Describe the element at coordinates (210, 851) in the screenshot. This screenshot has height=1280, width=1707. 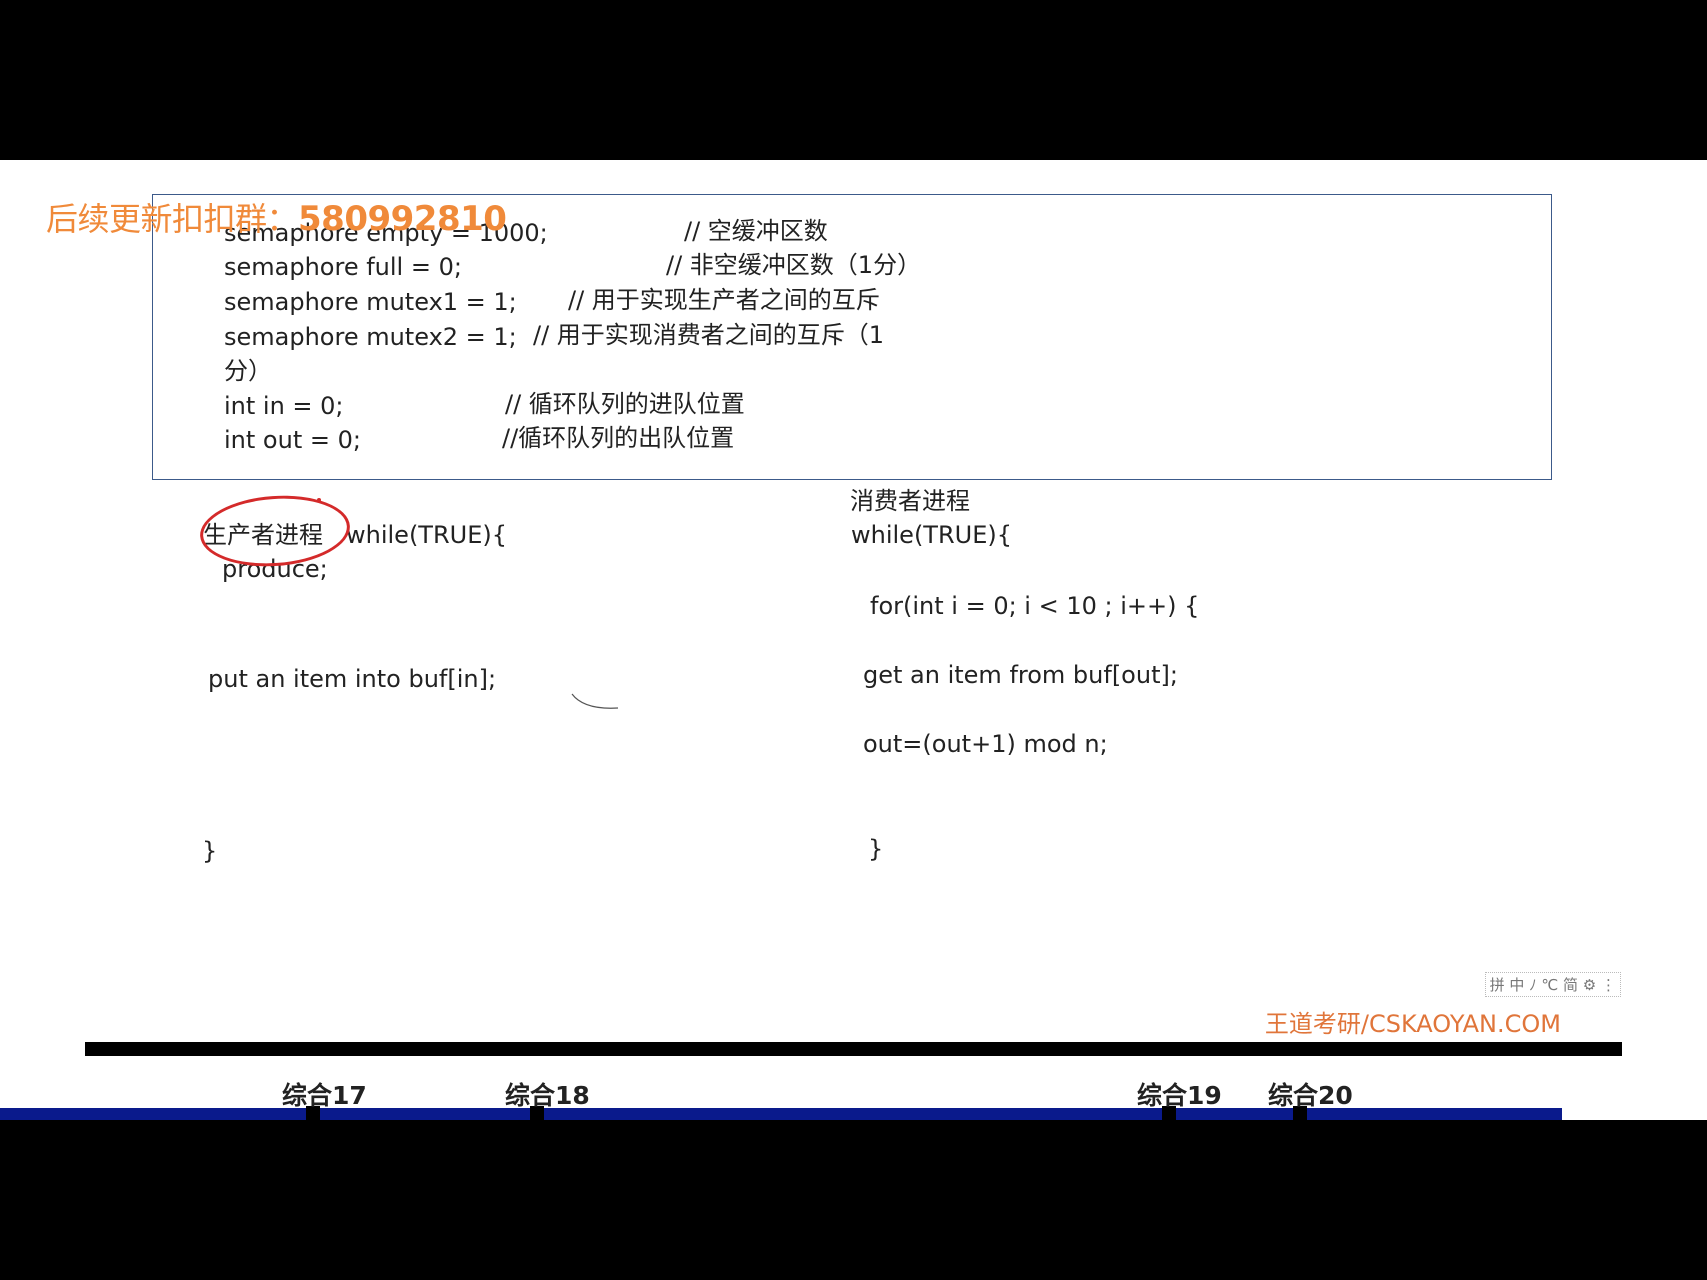
I see `producer-close-brace: }` at that location.